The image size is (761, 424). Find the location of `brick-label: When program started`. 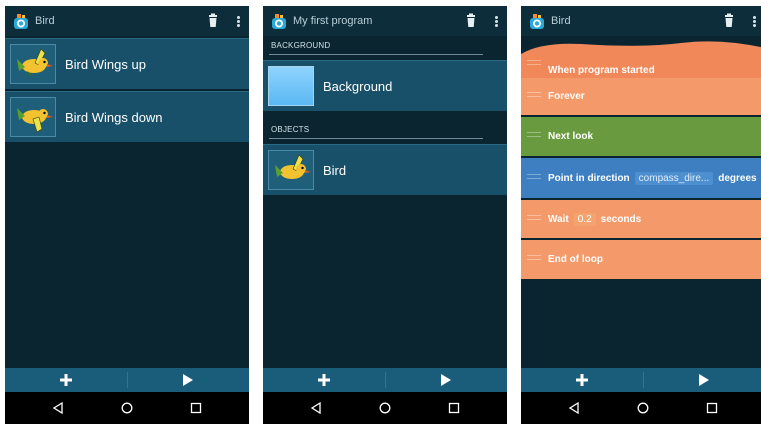

brick-label: When program started is located at coordinates (601, 70).